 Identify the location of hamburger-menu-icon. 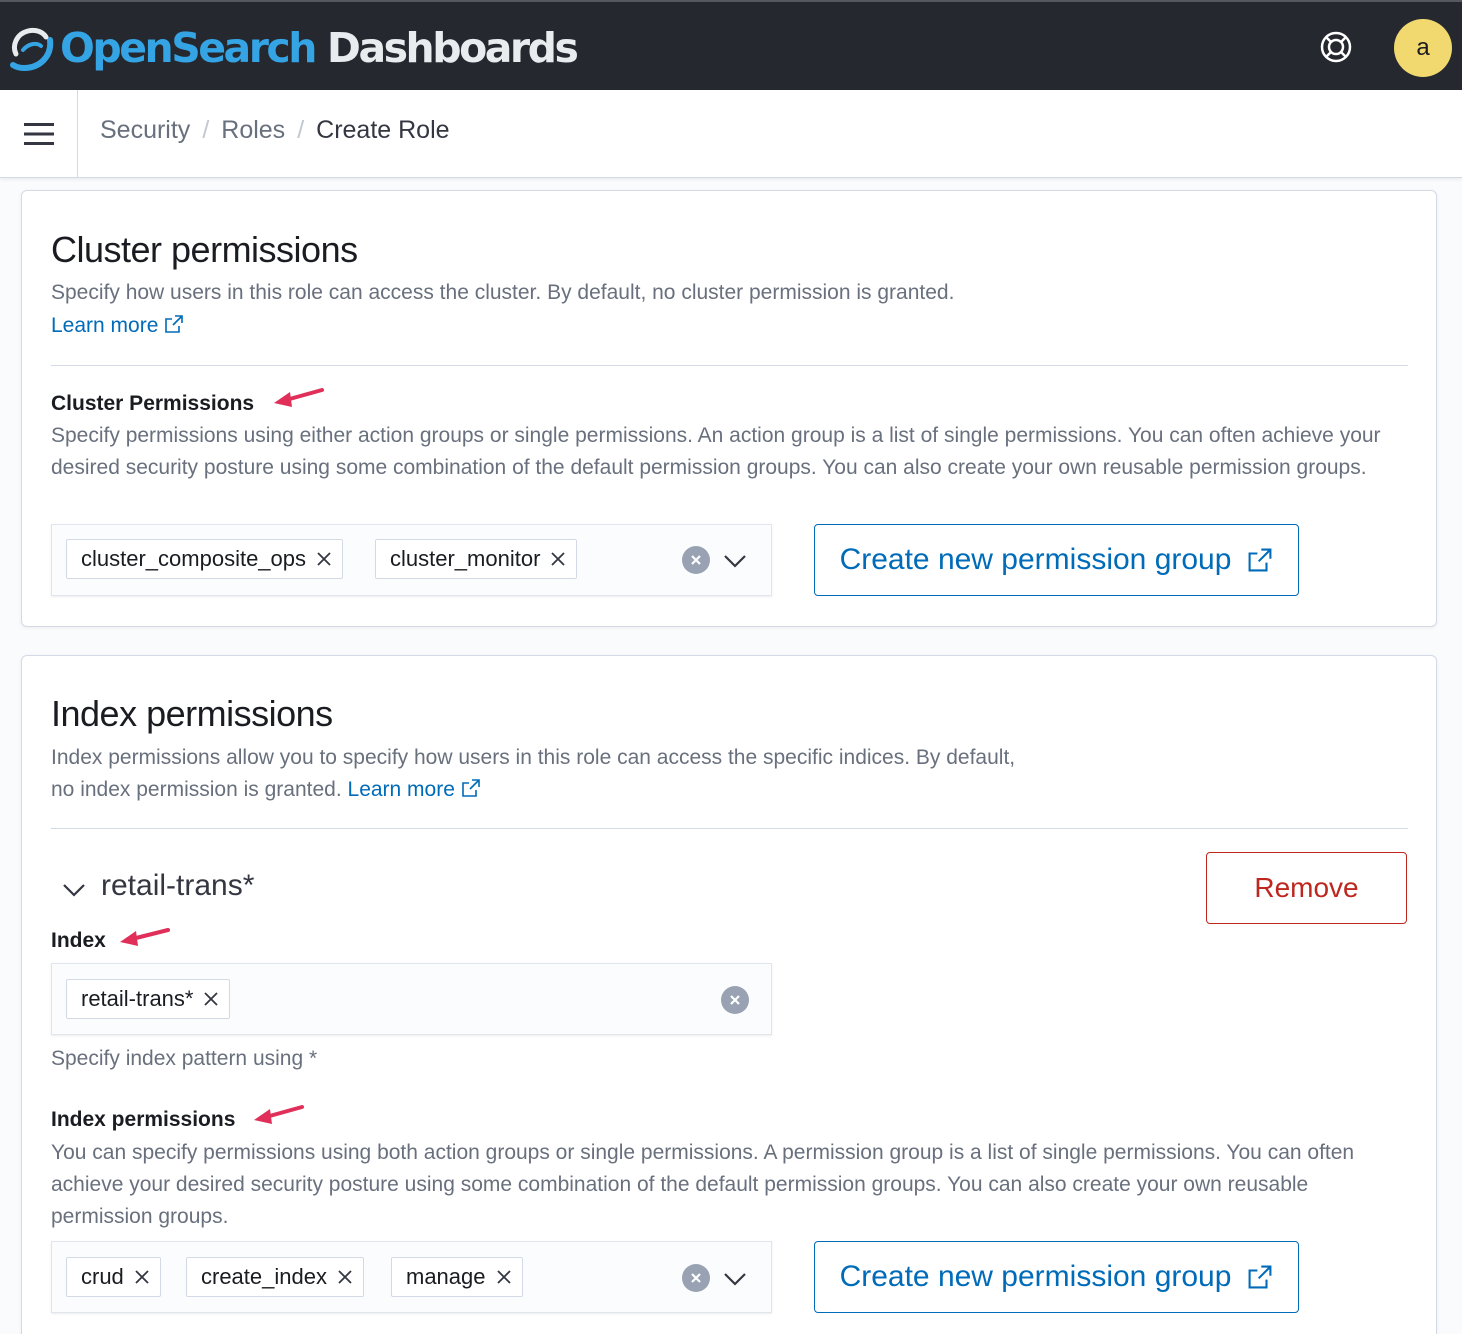
(38, 134).